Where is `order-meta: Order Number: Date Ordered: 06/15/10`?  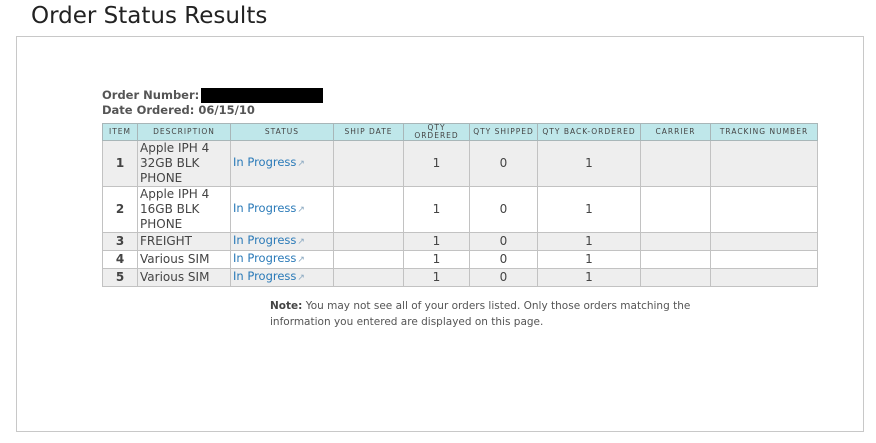
order-meta: Order Number: Date Ordered: 06/15/10 is located at coordinates (213, 103).